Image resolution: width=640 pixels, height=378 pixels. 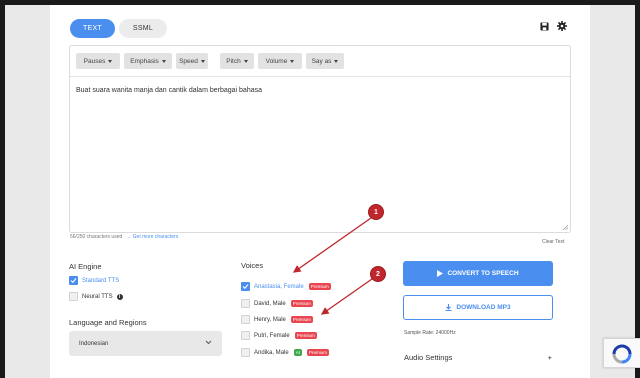 I want to click on voice-label-putri: Putri, Female, so click(x=272, y=335).